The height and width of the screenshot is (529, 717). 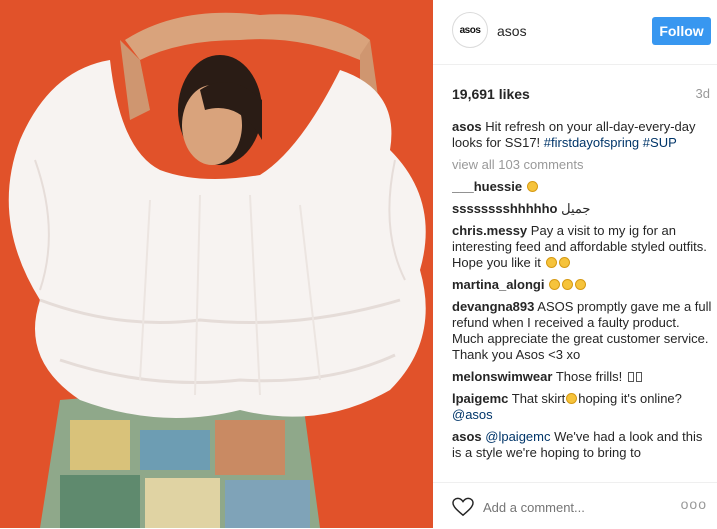 I want to click on comment-username: sssssssshhhhho, so click(x=505, y=208).